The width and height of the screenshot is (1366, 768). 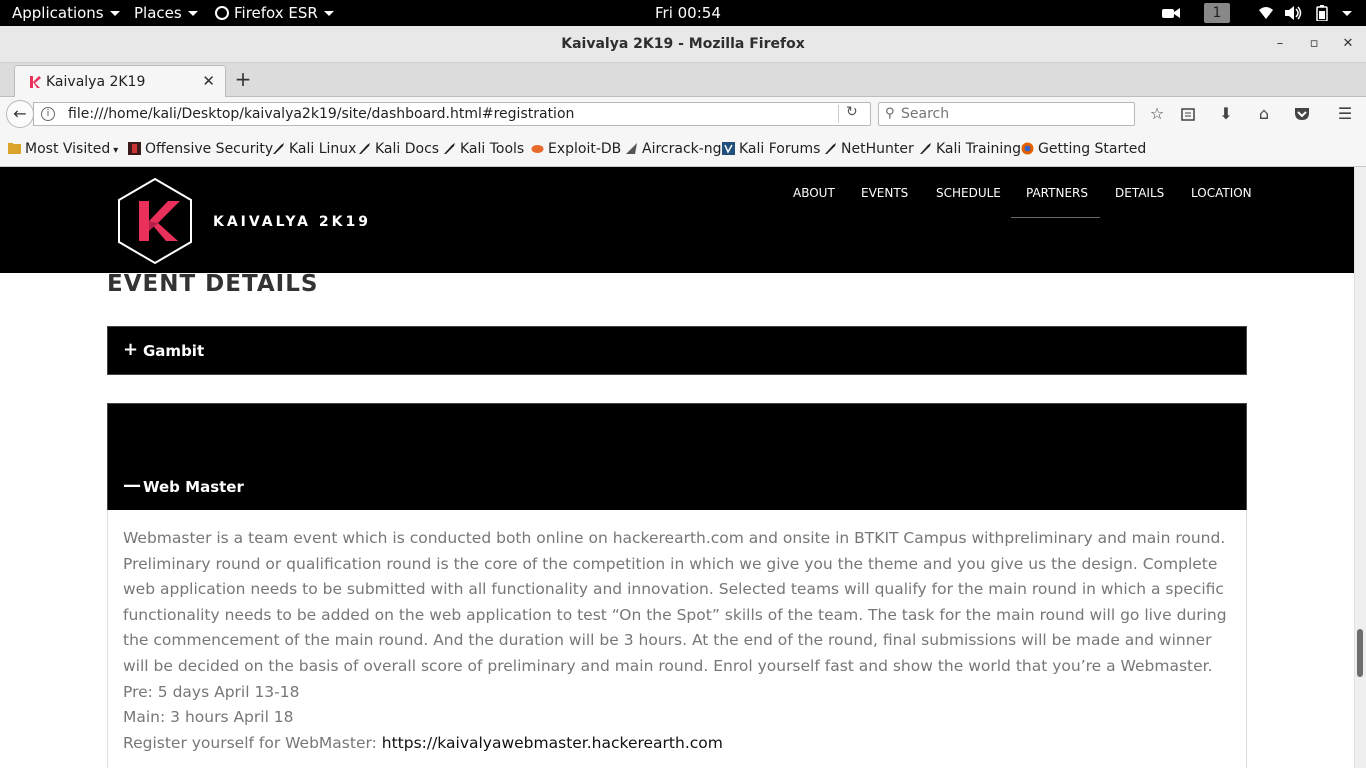 I want to click on volume-icon, so click(x=1294, y=13).